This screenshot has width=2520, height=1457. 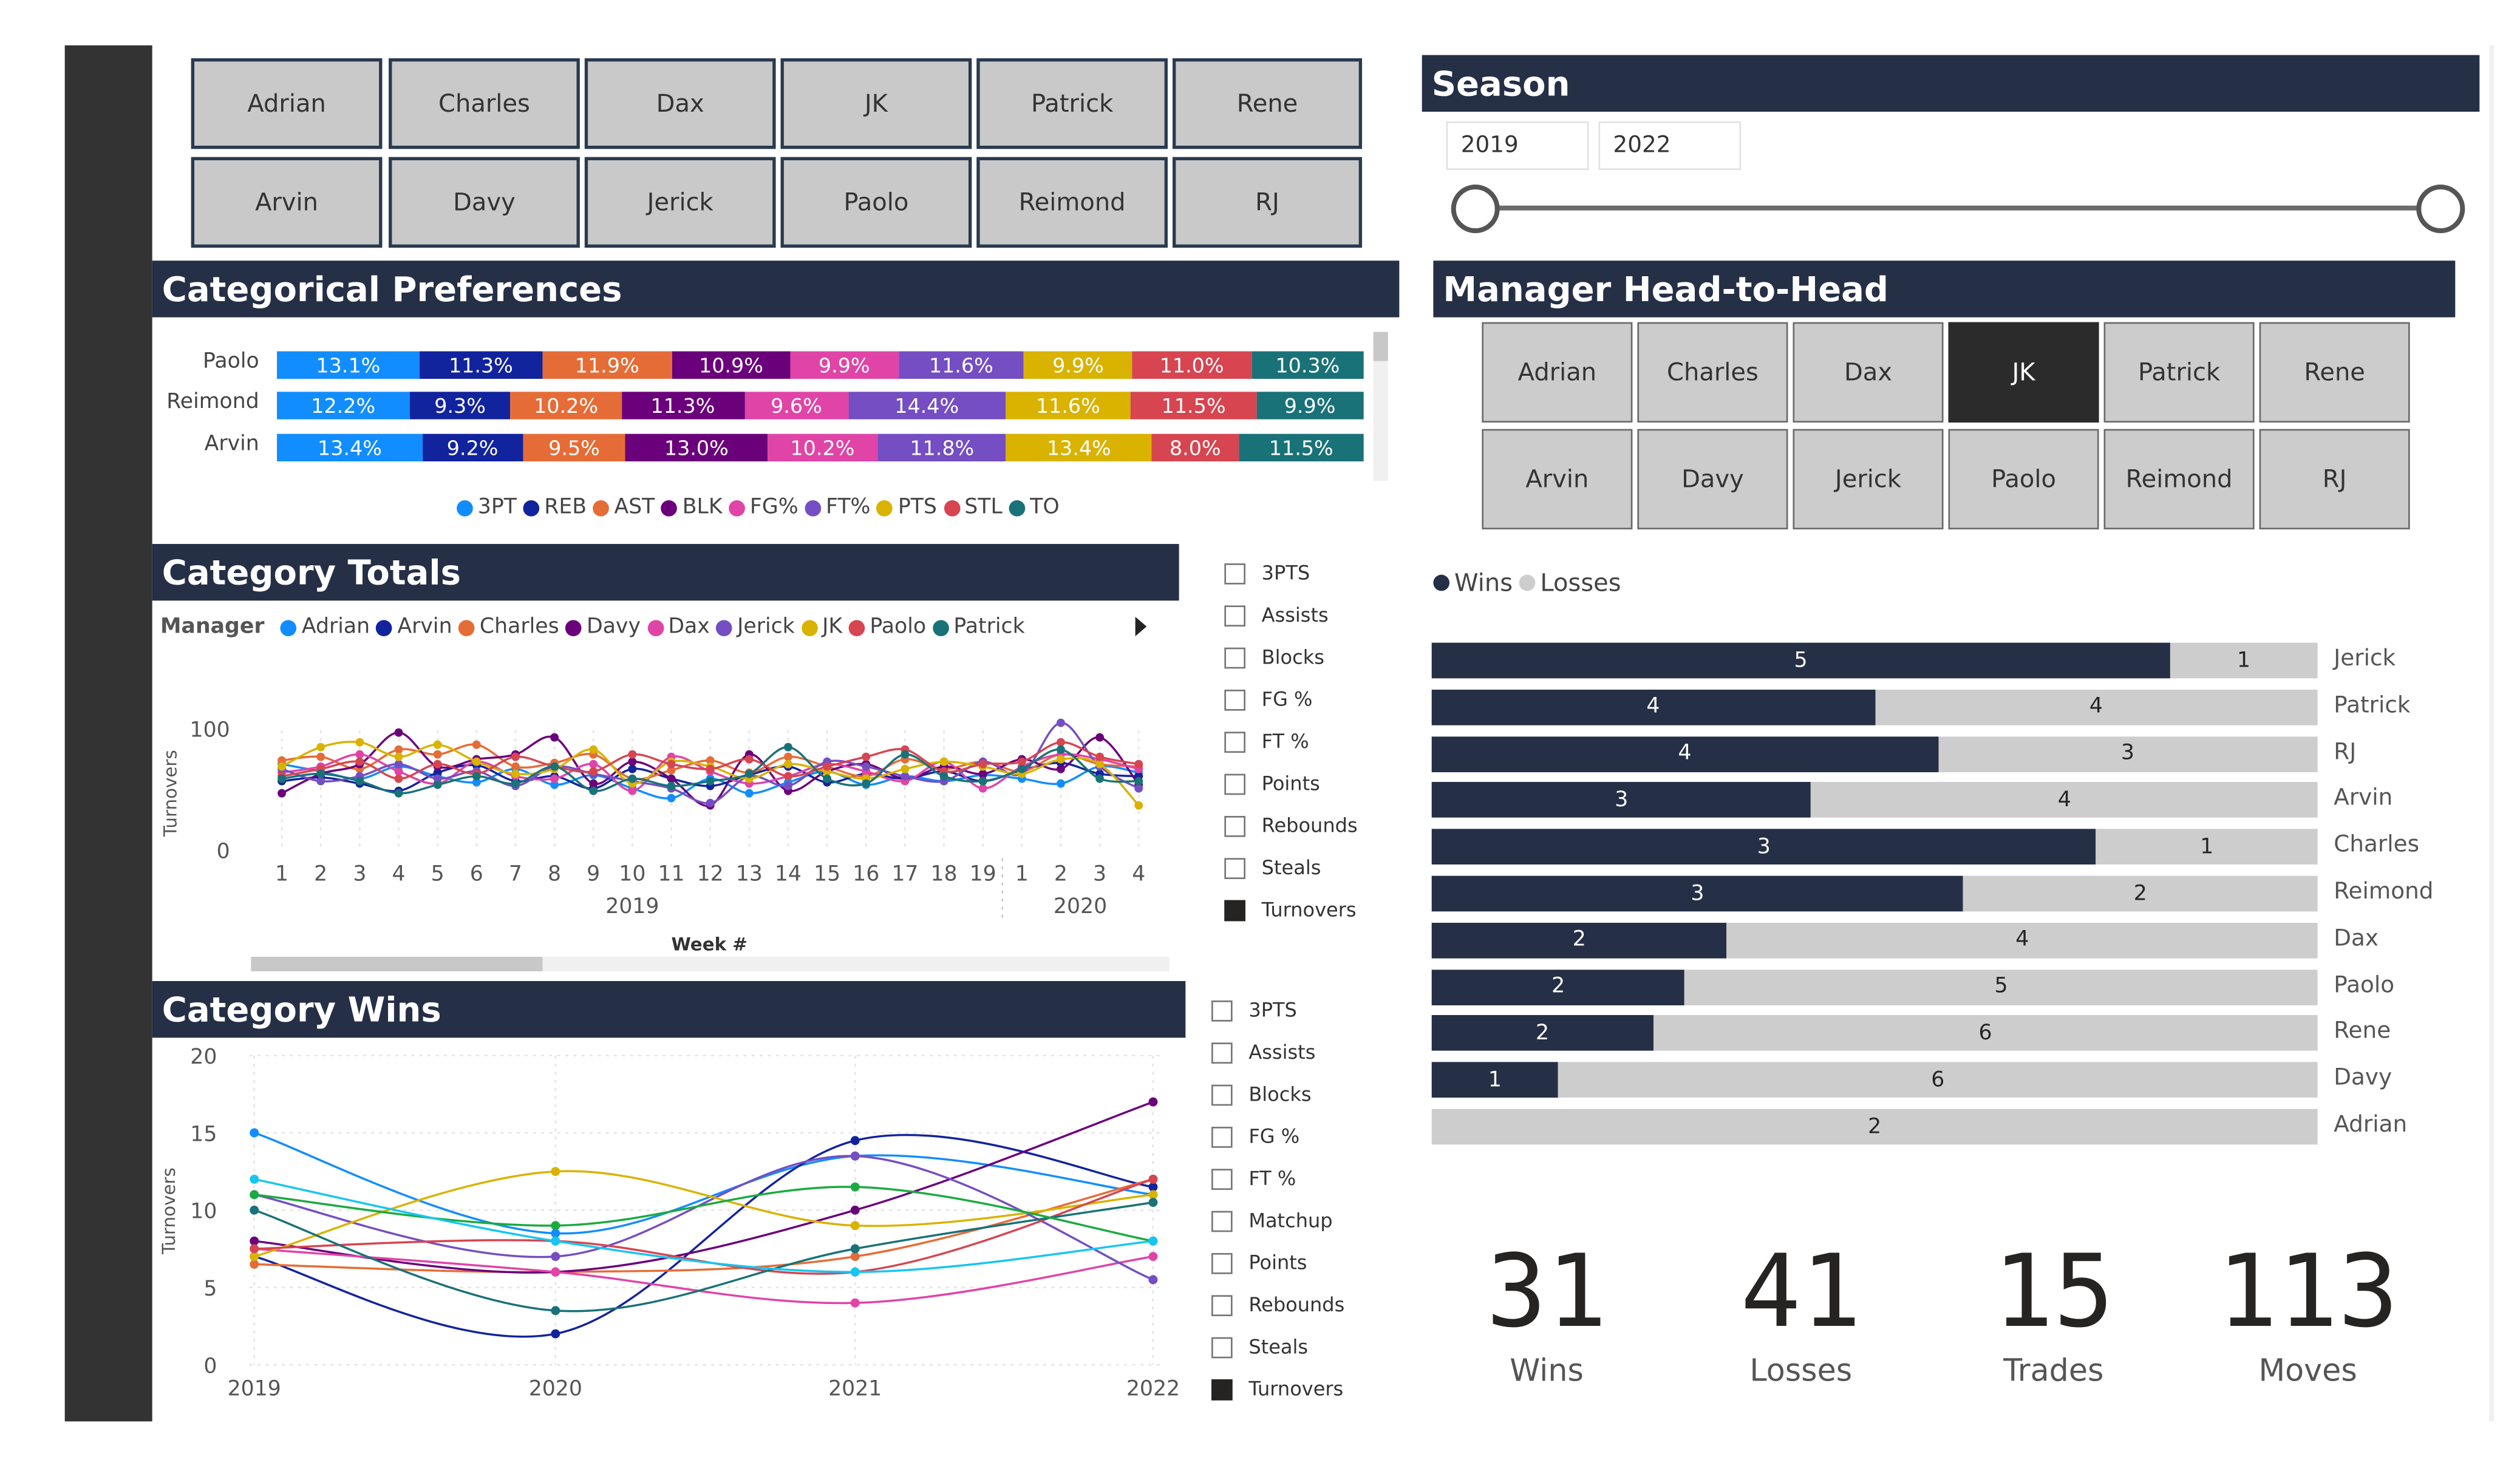 I want to click on filter-3pts: 3PTS, so click(x=1267, y=573).